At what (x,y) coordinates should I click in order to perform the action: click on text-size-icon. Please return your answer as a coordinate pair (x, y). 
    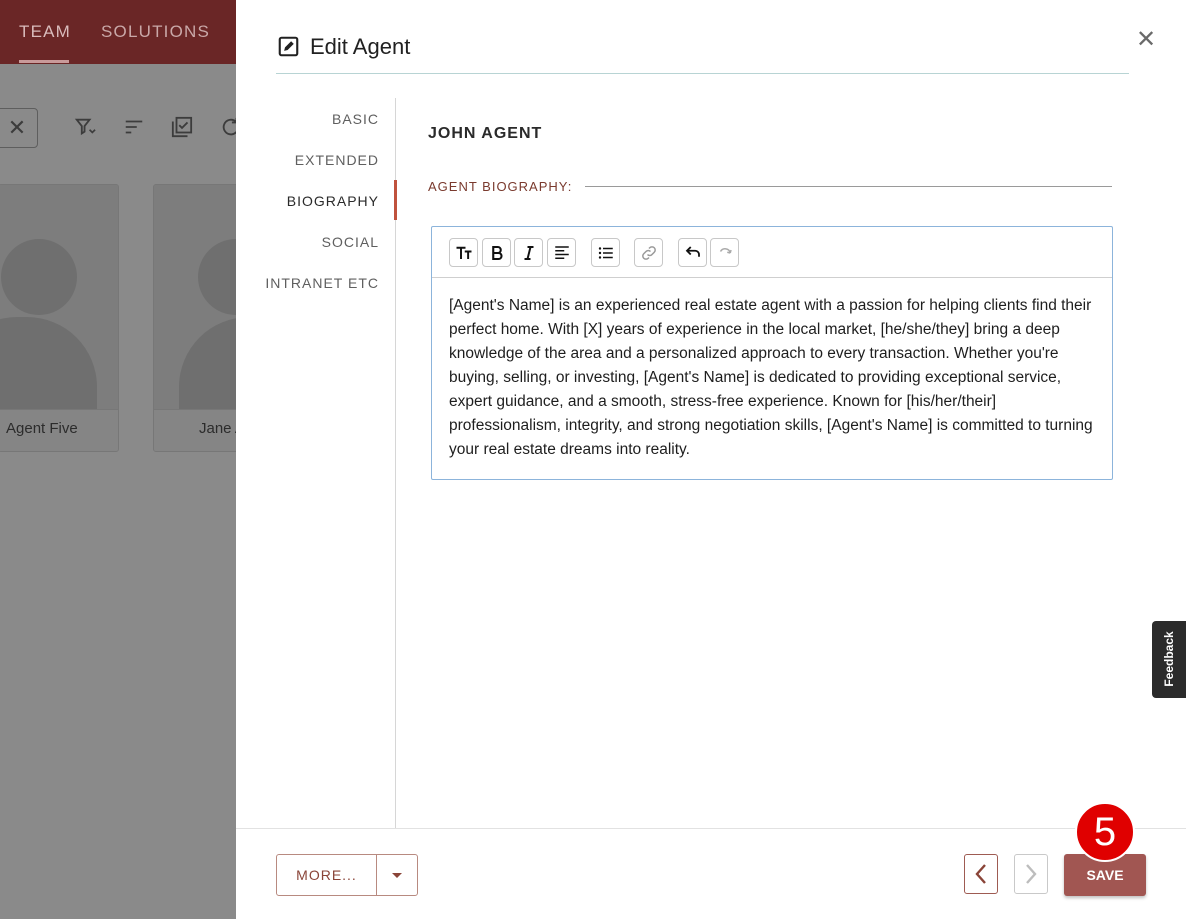
    Looking at the image, I should click on (463, 252).